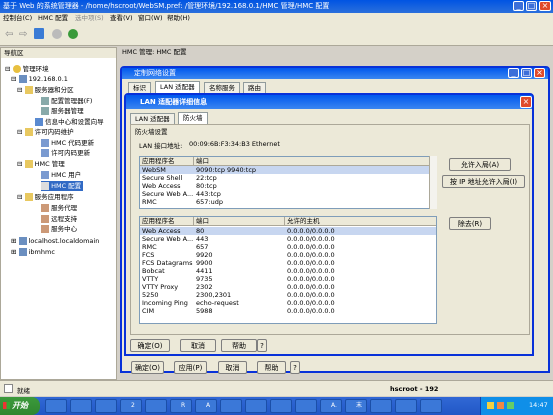 This screenshot has width=553, height=415. What do you see at coordinates (41, 164) in the screenshot?
I see `tree-hmc-mgmt: ⊟ HMC 管理` at bounding box center [41, 164].